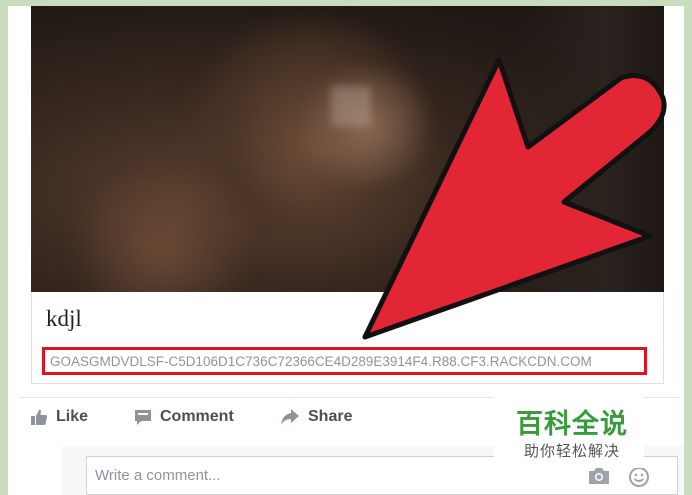 The image size is (692, 495). What do you see at coordinates (39, 417) in the screenshot?
I see `thumbs-up-icon` at bounding box center [39, 417].